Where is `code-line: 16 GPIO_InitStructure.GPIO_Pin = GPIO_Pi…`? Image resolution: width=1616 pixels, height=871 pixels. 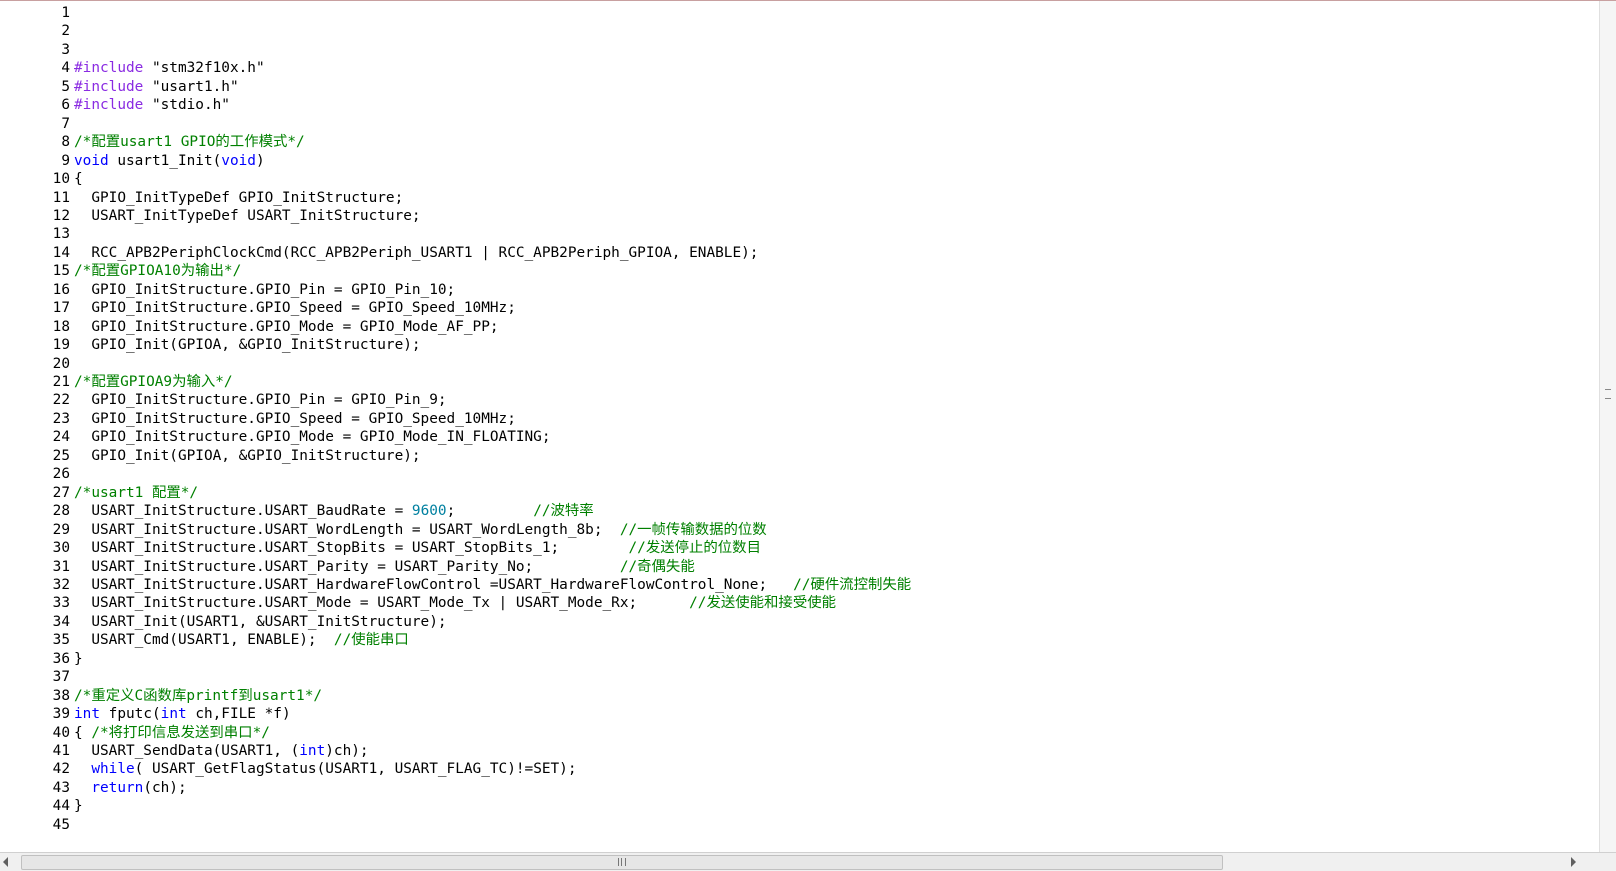
code-line: 16 GPIO_InitStructure.GPIO_Pin = GPIO_Pi… is located at coordinates (228, 290).